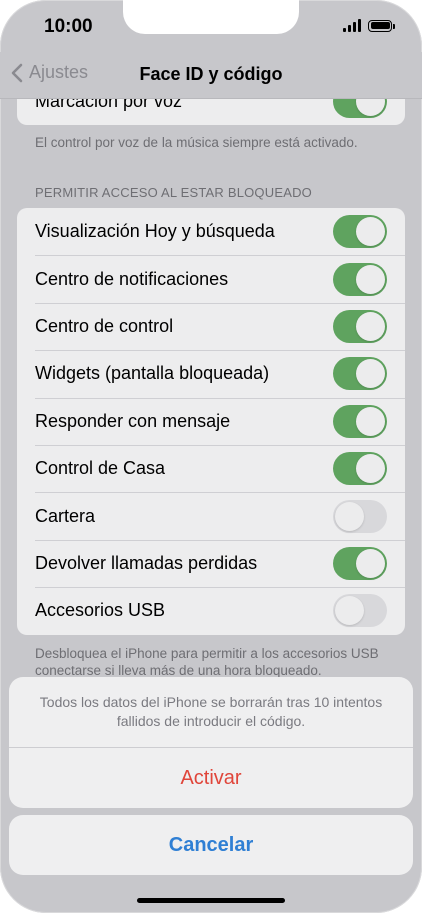  What do you see at coordinates (104, 325) in the screenshot?
I see `row-label: Centro de control` at bounding box center [104, 325].